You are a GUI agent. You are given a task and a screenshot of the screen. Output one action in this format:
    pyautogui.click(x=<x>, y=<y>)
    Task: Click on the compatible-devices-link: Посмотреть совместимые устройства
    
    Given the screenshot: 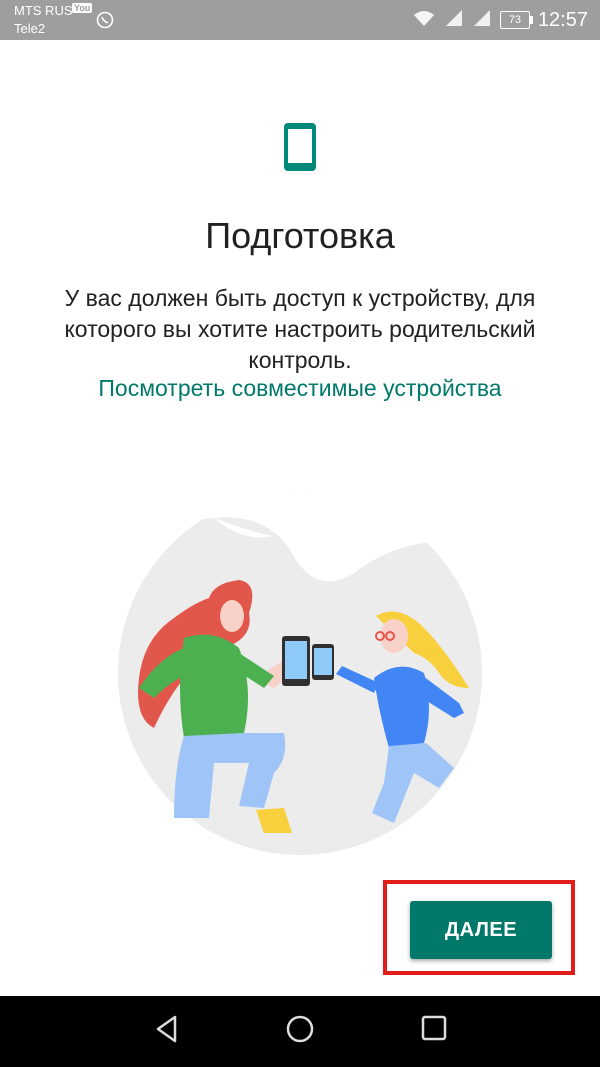 What is the action you would take?
    pyautogui.click(x=300, y=388)
    